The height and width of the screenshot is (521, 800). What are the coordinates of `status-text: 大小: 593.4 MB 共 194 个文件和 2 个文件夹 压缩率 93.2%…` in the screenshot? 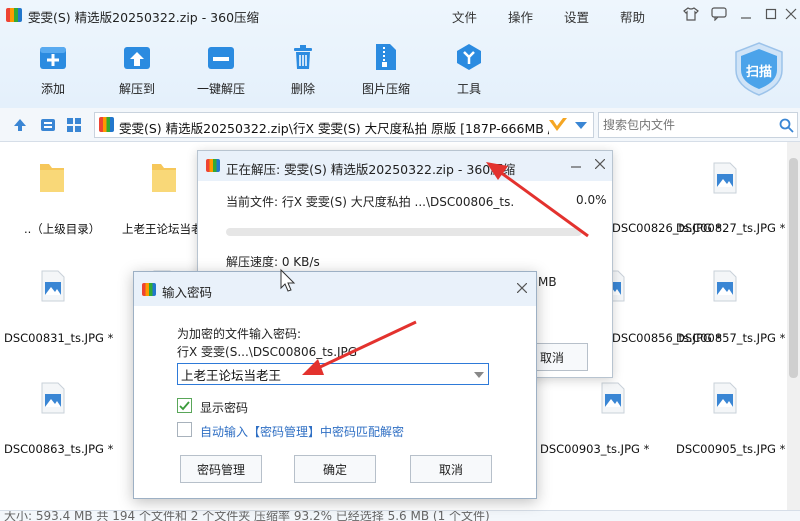 It's located at (247, 515).